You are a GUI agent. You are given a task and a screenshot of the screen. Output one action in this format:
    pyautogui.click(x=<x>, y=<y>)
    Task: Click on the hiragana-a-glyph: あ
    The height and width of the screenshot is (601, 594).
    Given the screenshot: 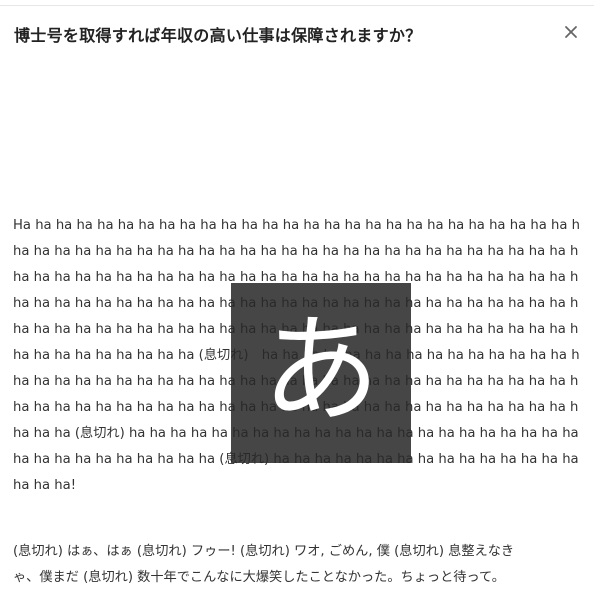 What is the action you would take?
    pyautogui.click(x=320, y=370)
    